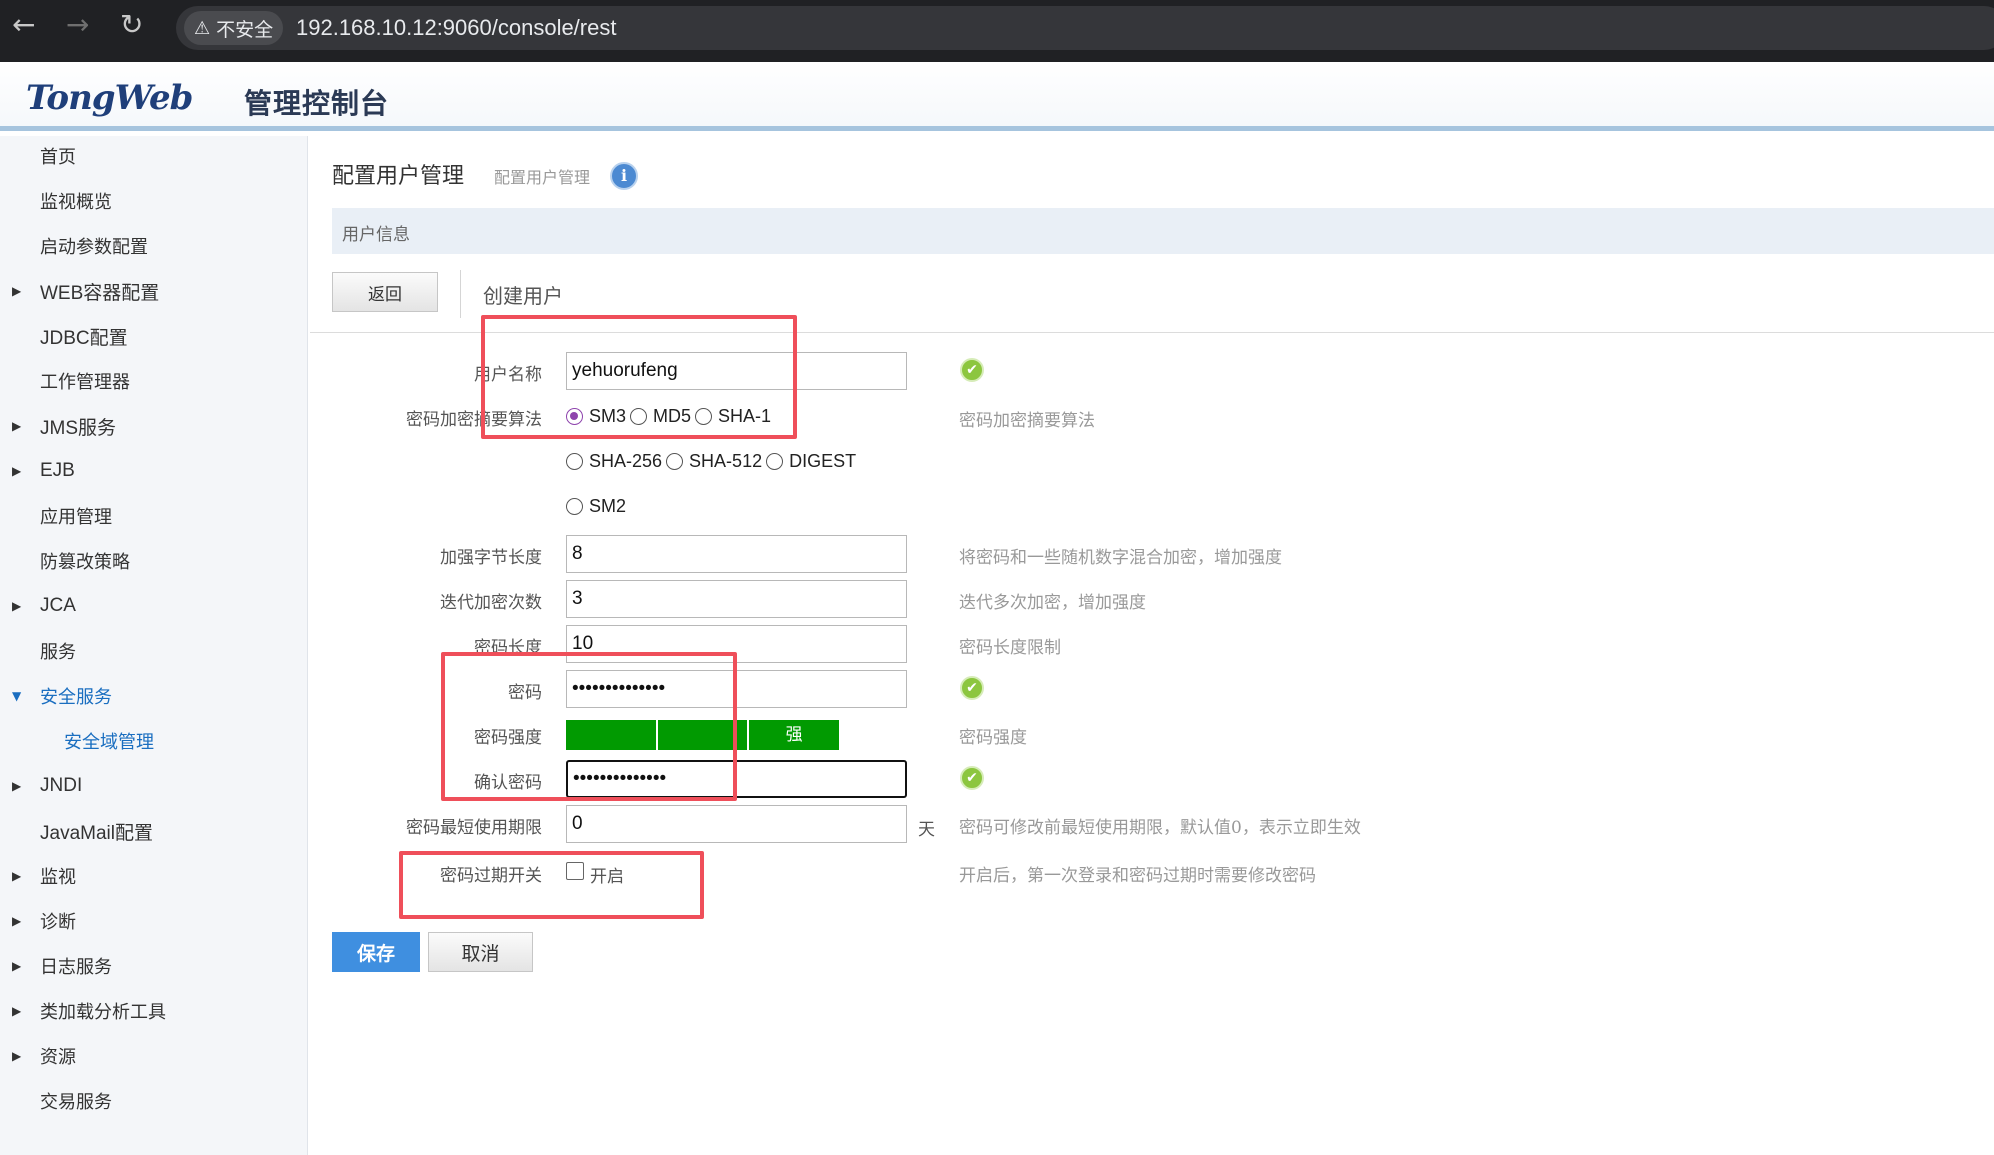 This screenshot has height=1155, width=1994. What do you see at coordinates (385, 292) in the screenshot?
I see `back-button: 返回` at bounding box center [385, 292].